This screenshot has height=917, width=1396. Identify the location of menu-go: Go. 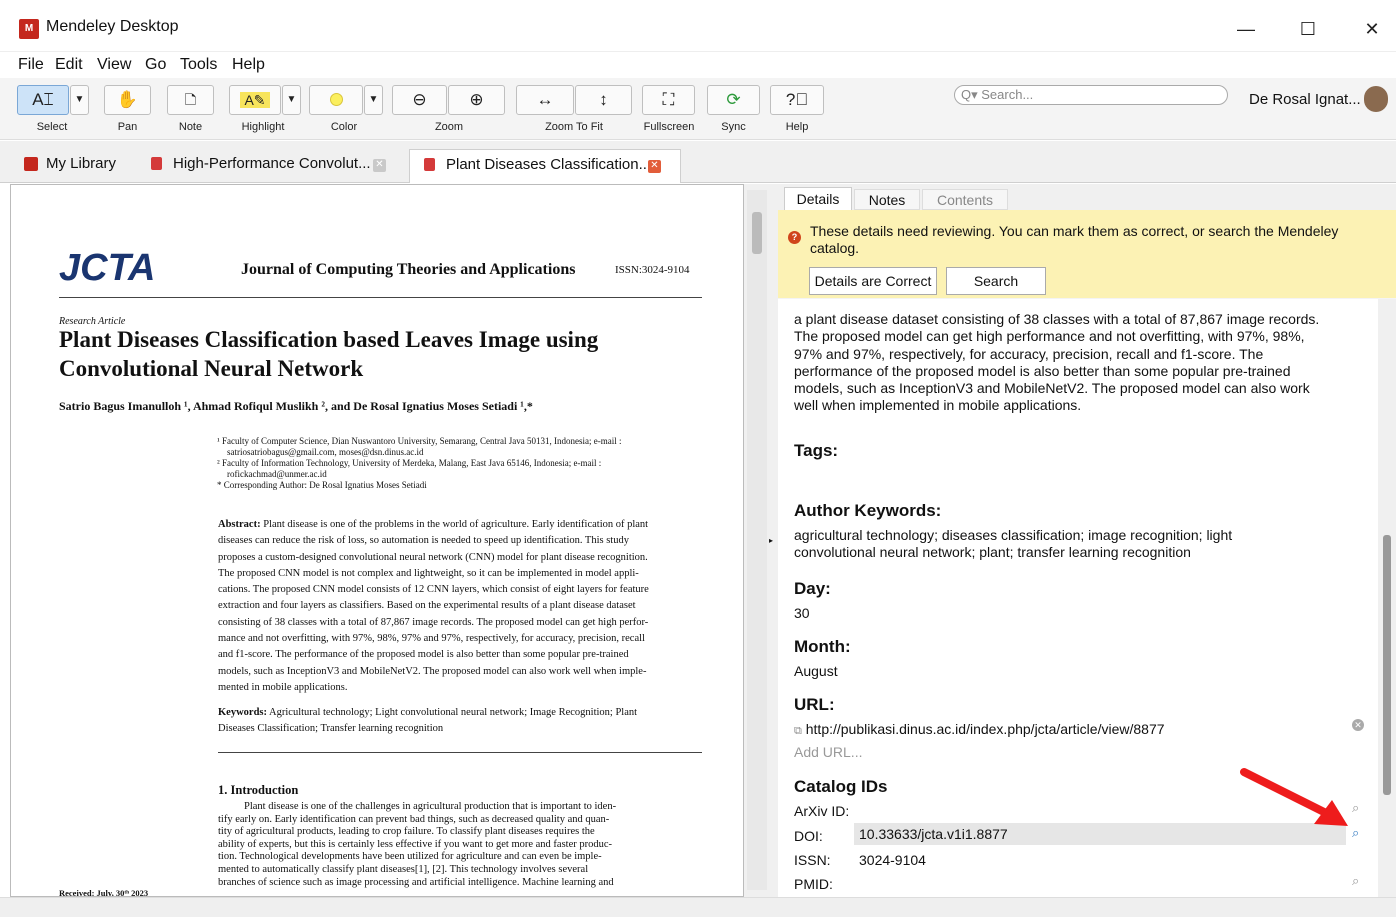
(155, 65).